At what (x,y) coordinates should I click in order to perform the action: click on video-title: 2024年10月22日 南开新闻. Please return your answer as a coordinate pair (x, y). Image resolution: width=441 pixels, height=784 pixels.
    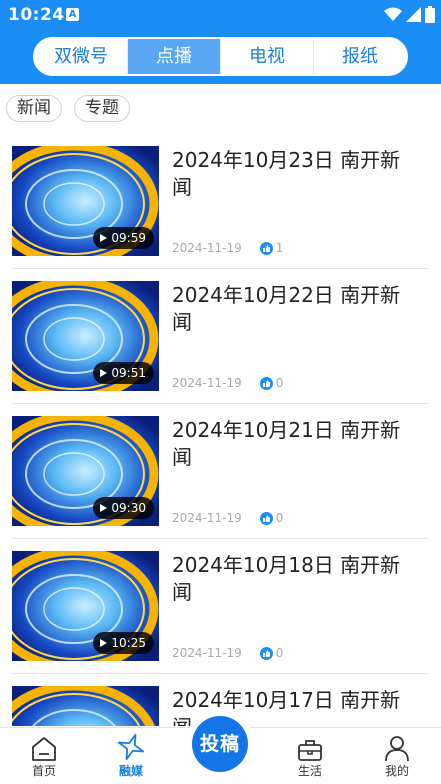
    Looking at the image, I should click on (286, 308).